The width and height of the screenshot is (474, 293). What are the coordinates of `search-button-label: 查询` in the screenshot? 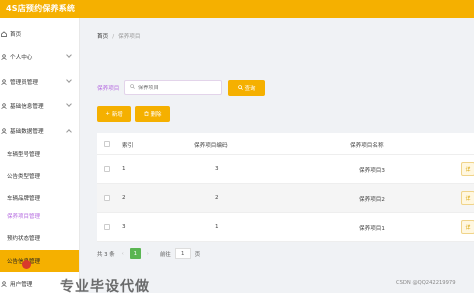 It's located at (250, 89).